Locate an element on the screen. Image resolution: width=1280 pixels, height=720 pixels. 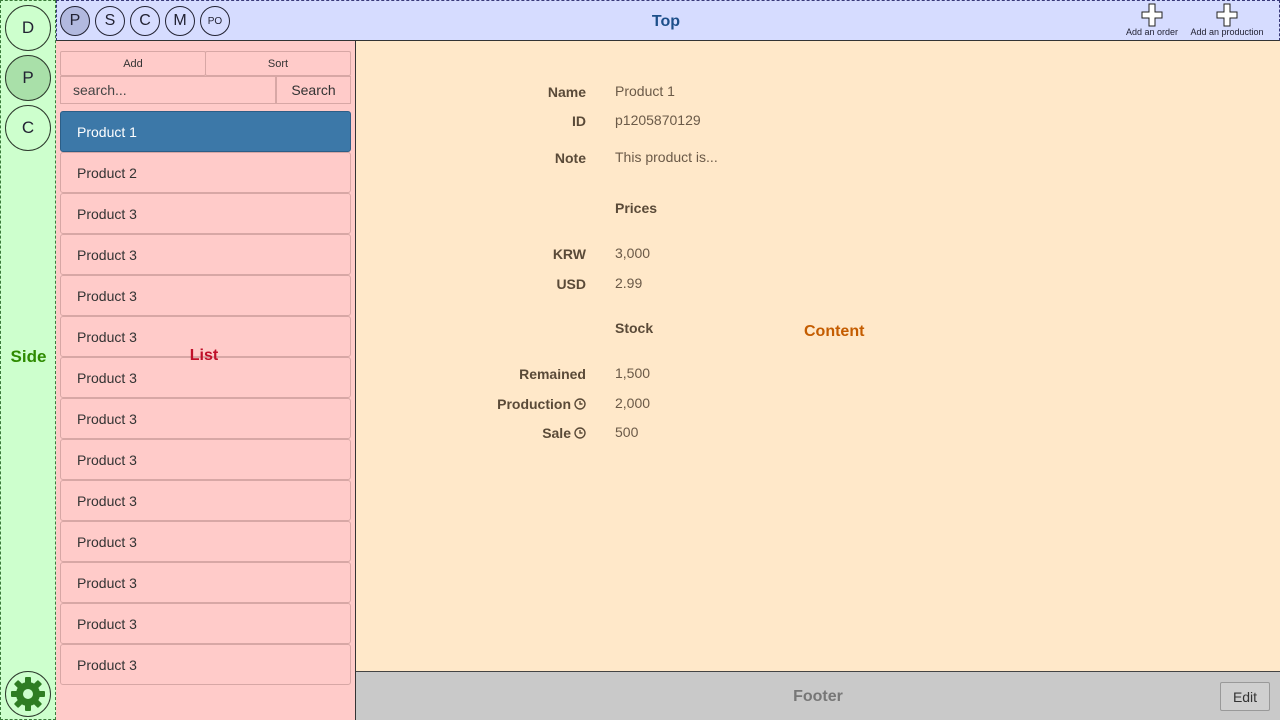
add-order-button: Add an order is located at coordinates (1152, 20).